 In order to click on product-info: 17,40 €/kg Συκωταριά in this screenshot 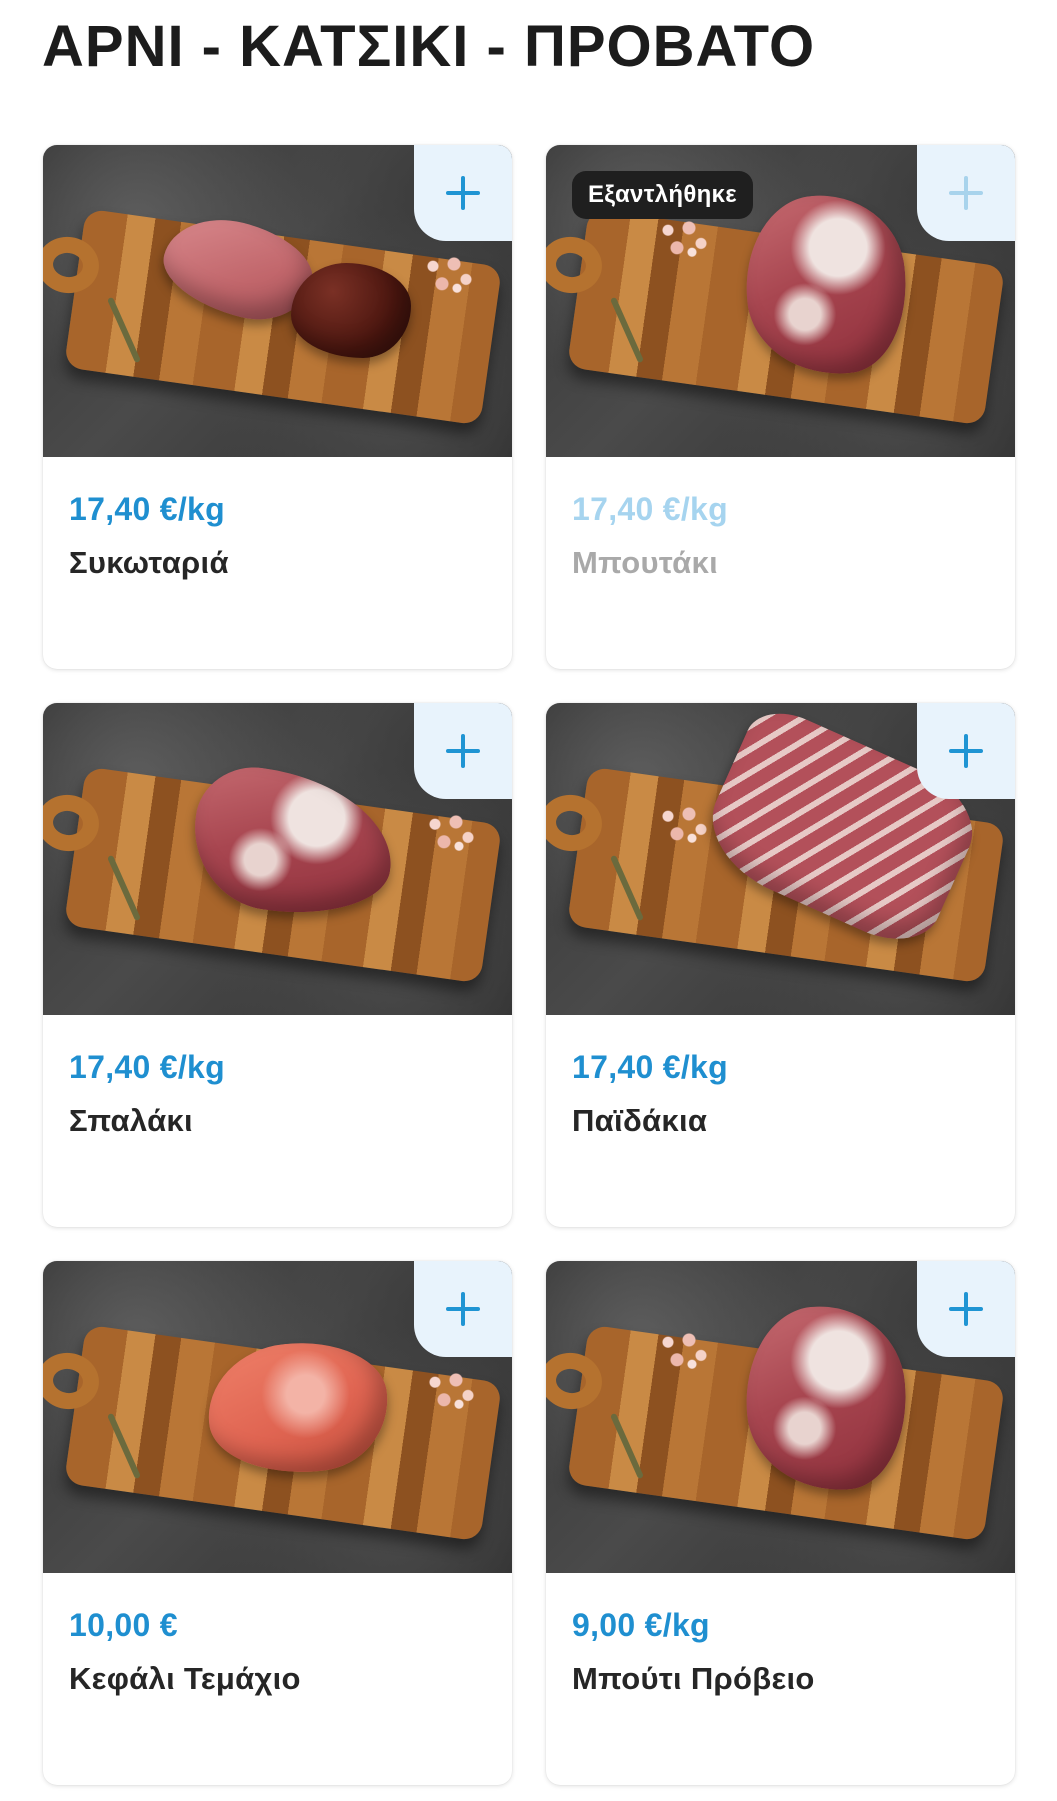, I will do `click(277, 520)`.